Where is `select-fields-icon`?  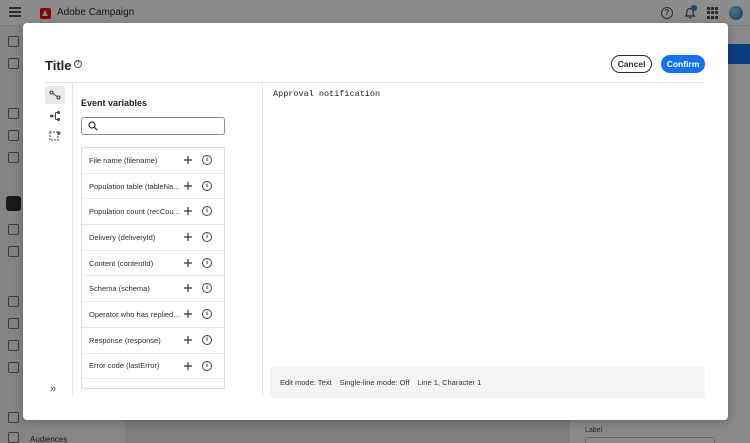 select-fields-icon is located at coordinates (55, 136).